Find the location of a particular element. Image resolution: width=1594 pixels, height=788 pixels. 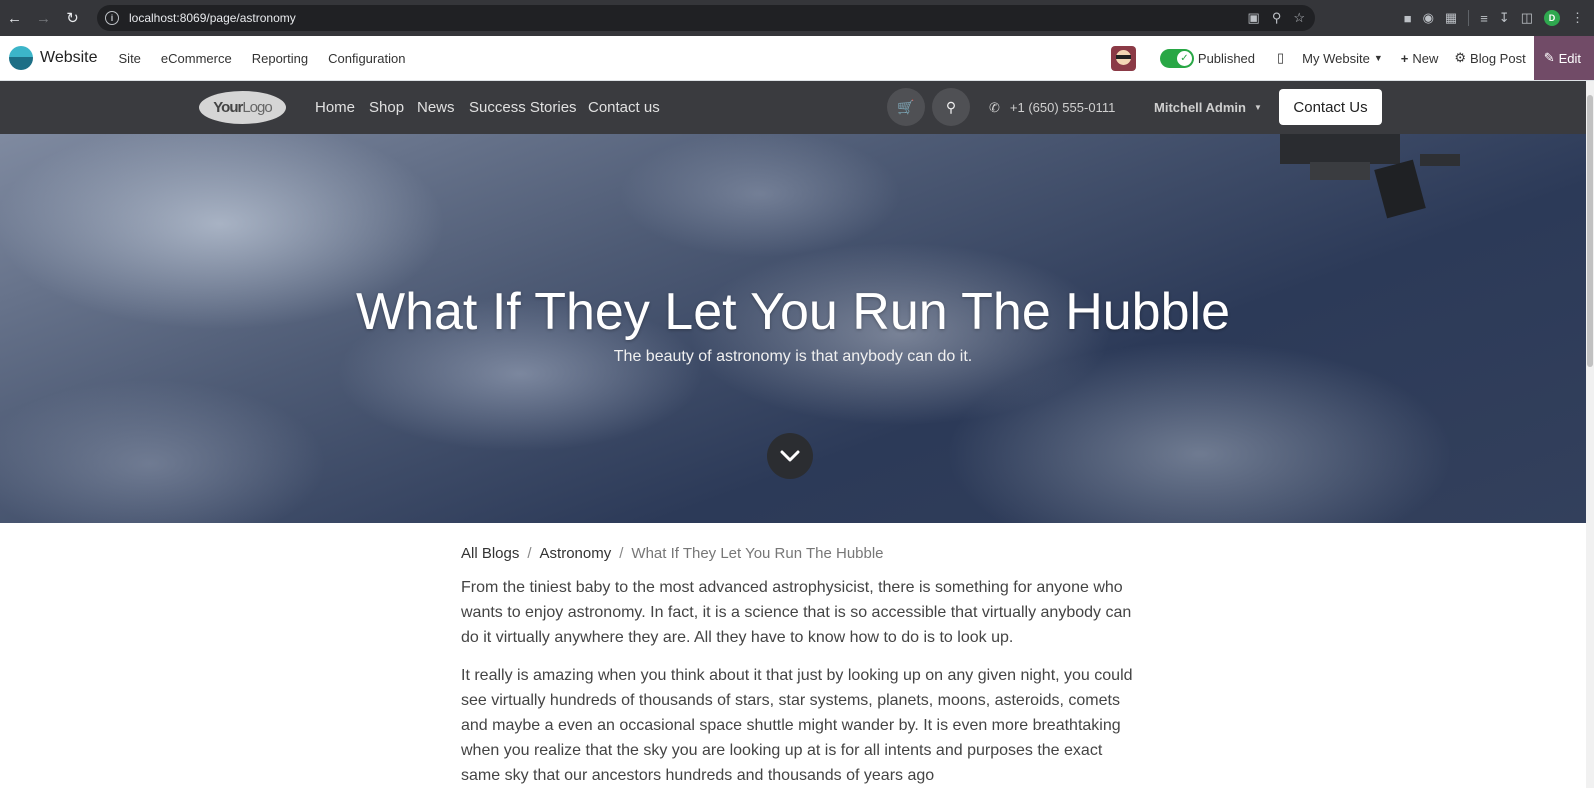

odoo-website-app-icon is located at coordinates (21, 58).